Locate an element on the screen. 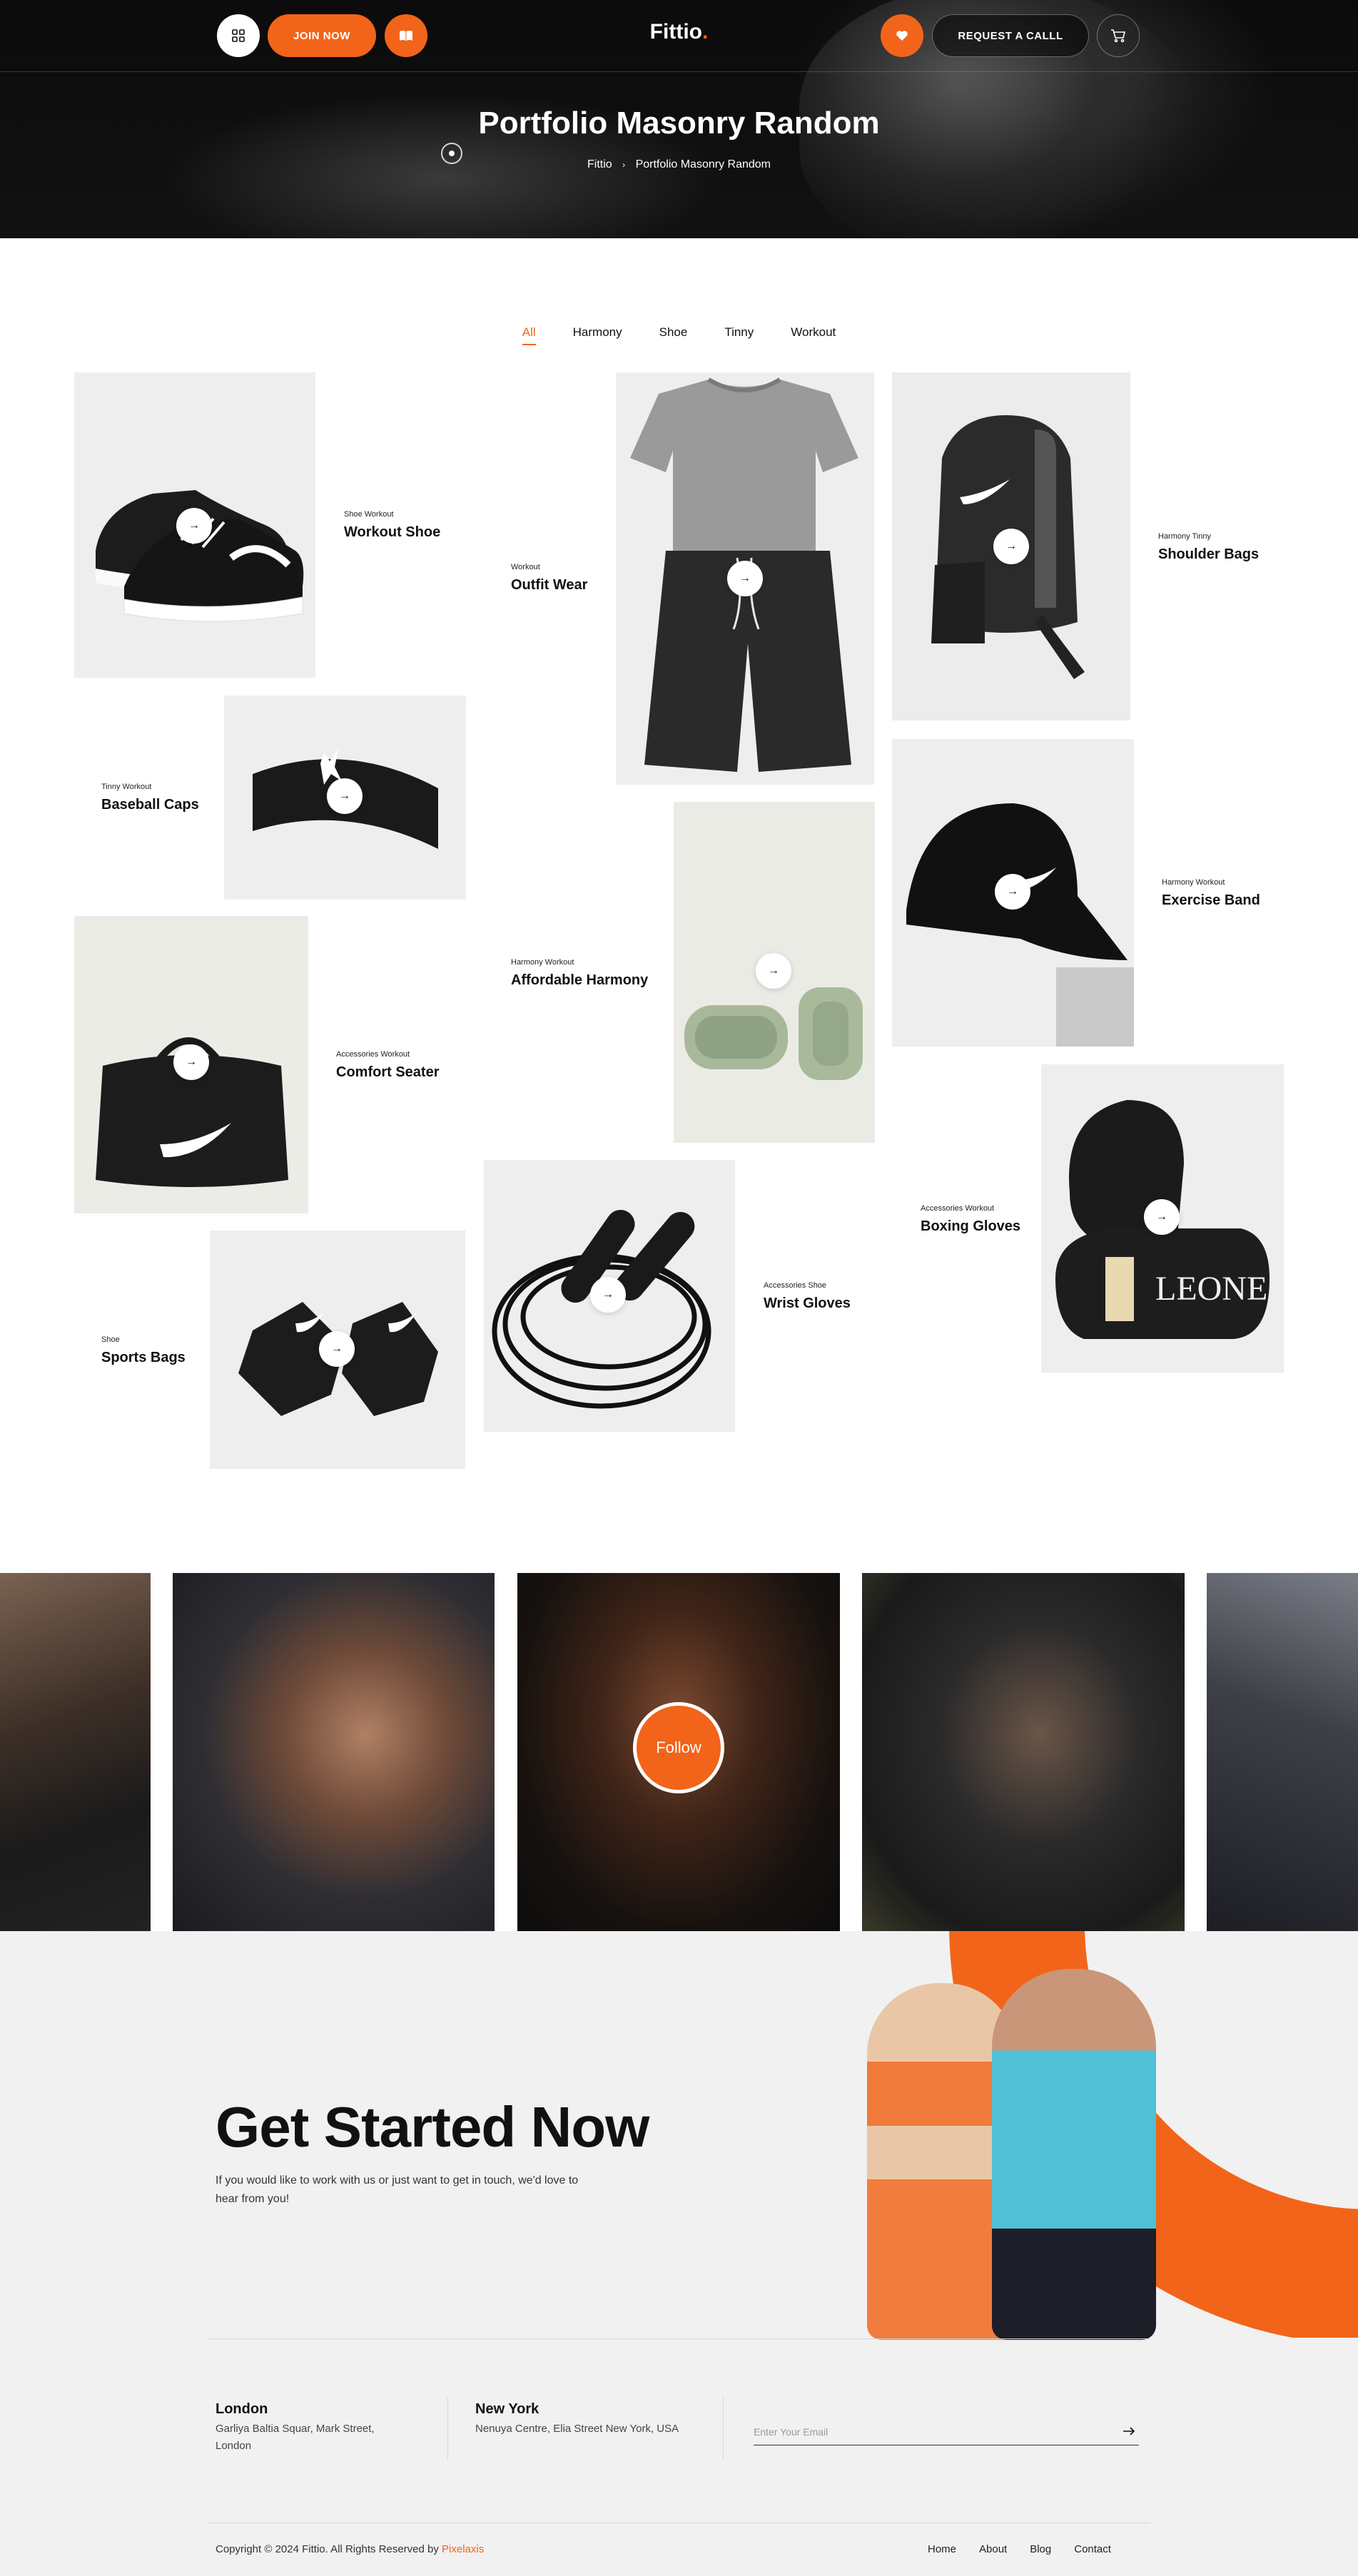 This screenshot has width=1358, height=2576. portfolio-caption-comfort-seater: Accessories Workout Comfort Seater is located at coordinates (387, 1065).